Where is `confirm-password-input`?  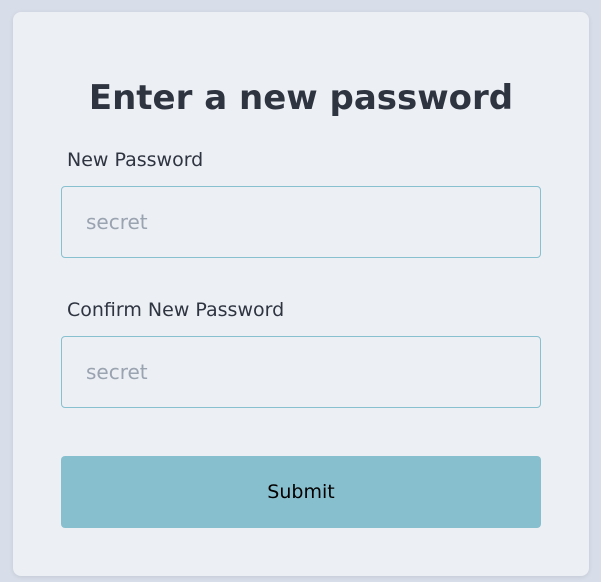
confirm-password-input is located at coordinates (301, 372).